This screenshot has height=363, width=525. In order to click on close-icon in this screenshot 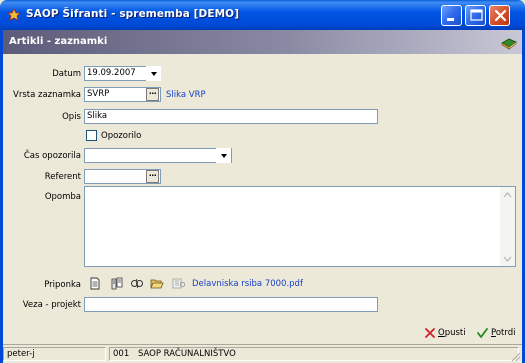, I will do `click(499, 15)`.